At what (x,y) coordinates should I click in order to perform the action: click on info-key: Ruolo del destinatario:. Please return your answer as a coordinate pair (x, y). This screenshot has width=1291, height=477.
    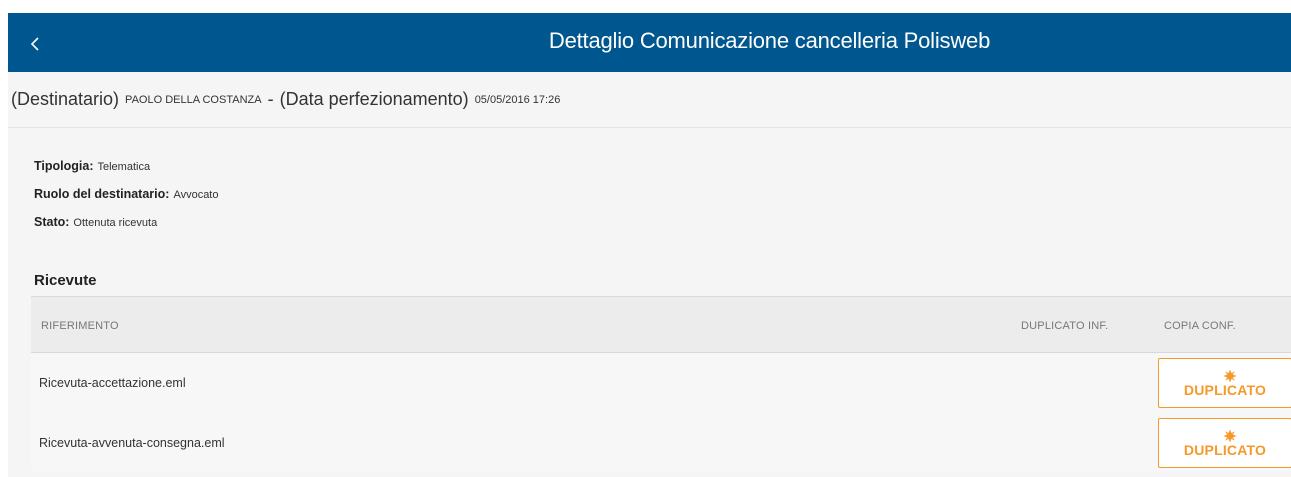
    Looking at the image, I should click on (102, 194).